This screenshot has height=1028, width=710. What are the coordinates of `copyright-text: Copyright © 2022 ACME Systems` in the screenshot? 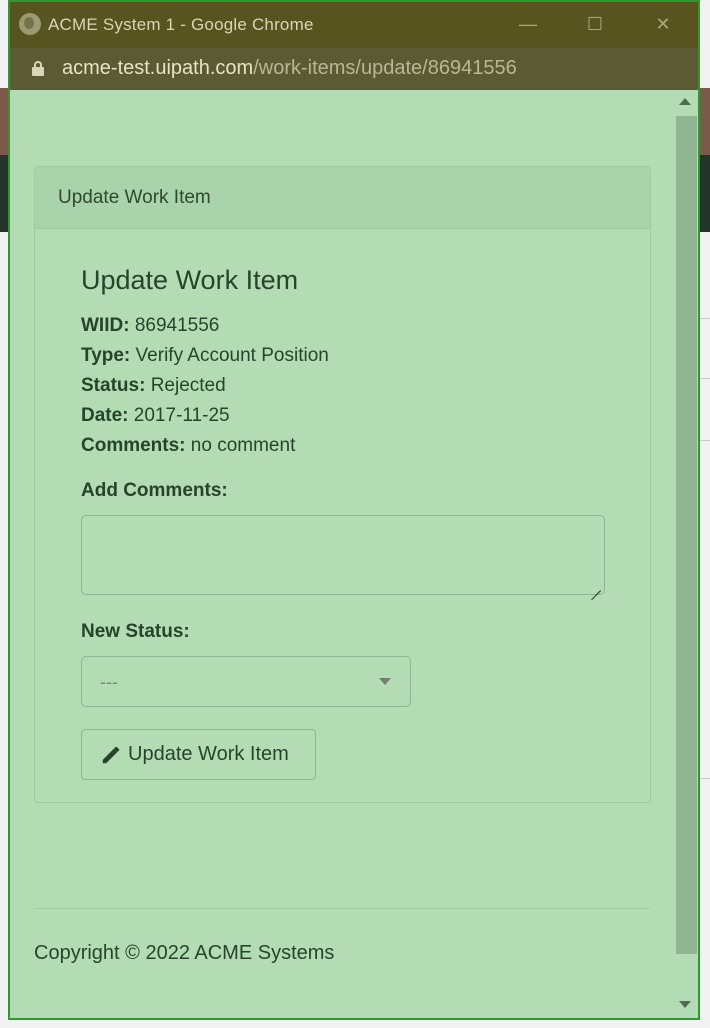 It's located at (184, 953).